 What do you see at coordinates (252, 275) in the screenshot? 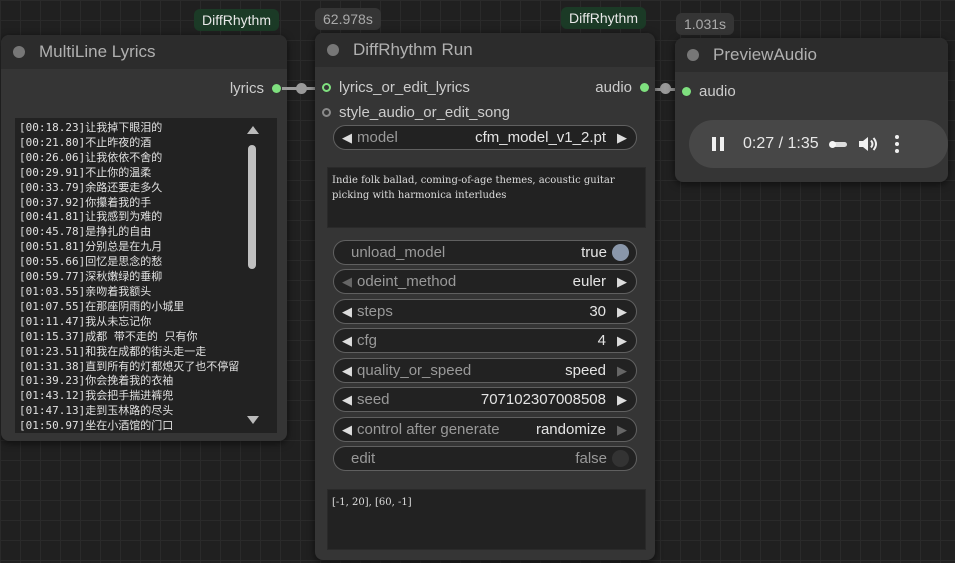
I see `lyrics-scrollbar` at bounding box center [252, 275].